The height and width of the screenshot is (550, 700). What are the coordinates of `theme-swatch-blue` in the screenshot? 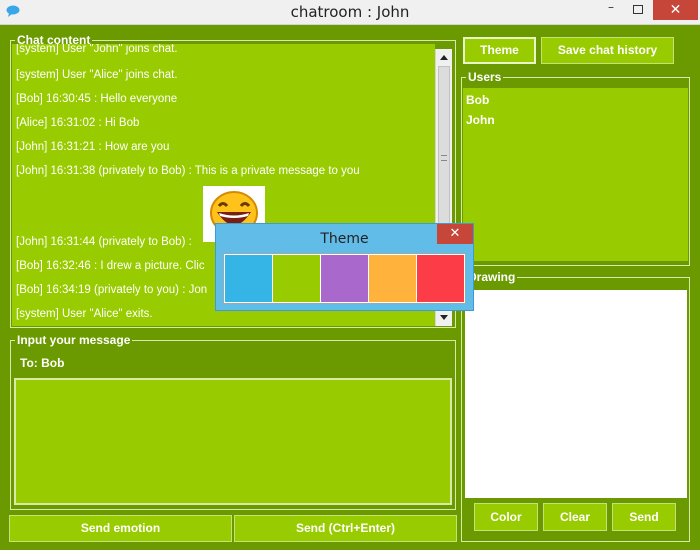 It's located at (248, 278).